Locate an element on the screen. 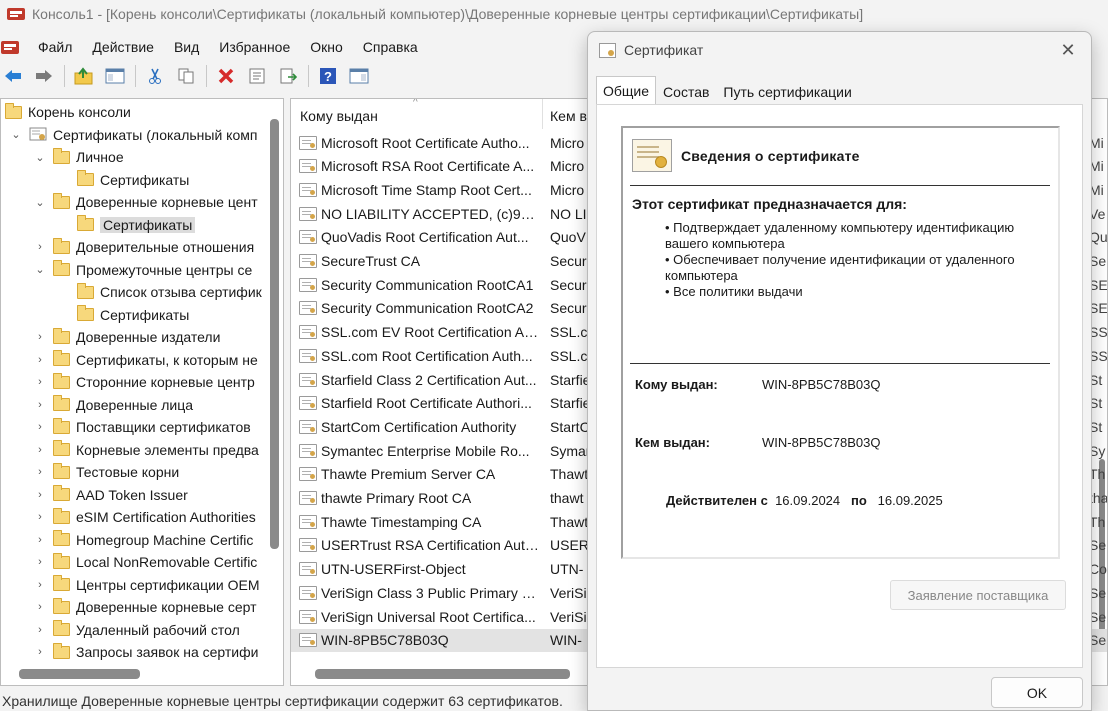 This screenshot has height=711, width=1108. tree-node: › Удаленный рабочий стол is located at coordinates (136, 630).